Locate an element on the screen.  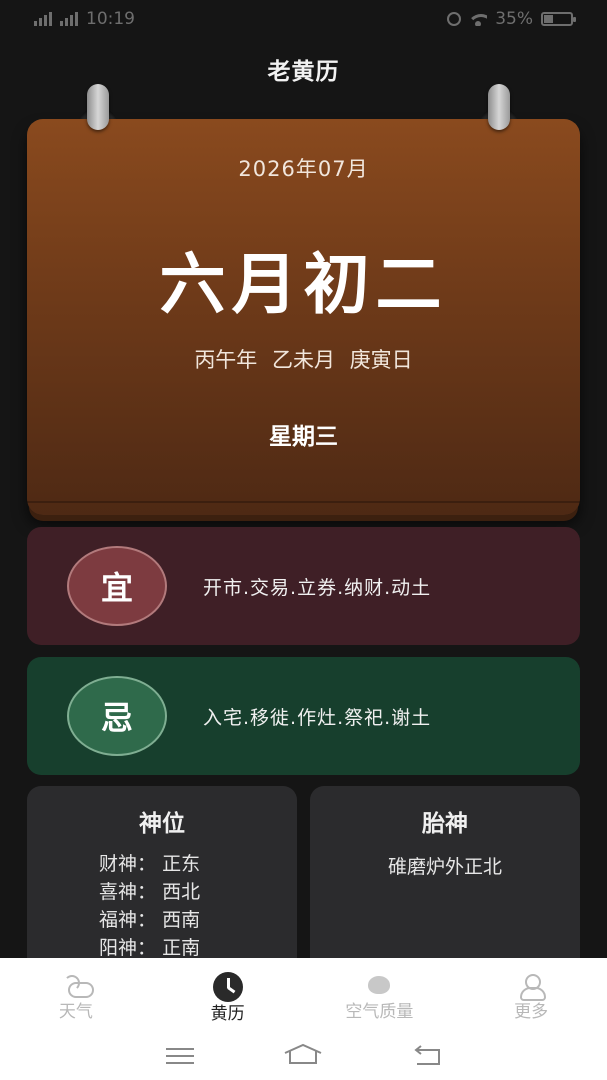
shenwei-value: 正东 is located at coordinates (181, 864).